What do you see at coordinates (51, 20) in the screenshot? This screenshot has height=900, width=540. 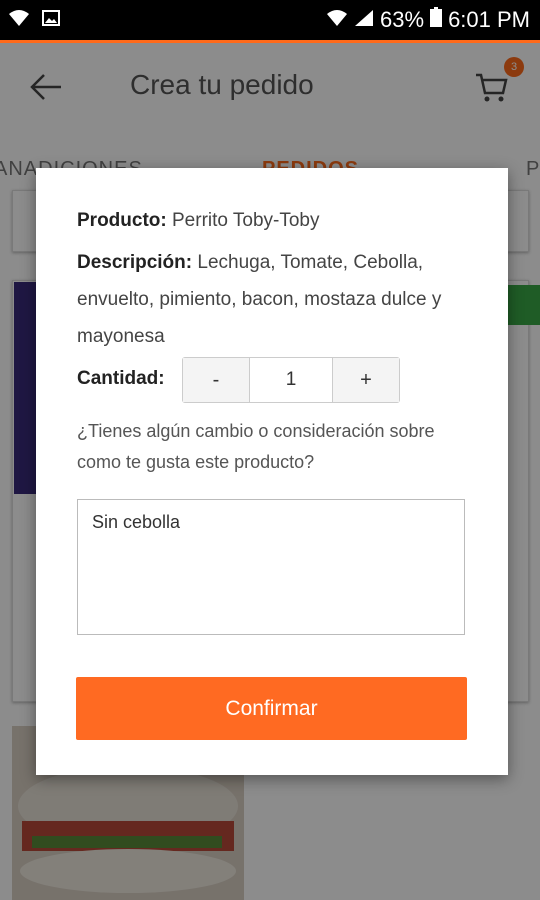 I see `image-icon` at bounding box center [51, 20].